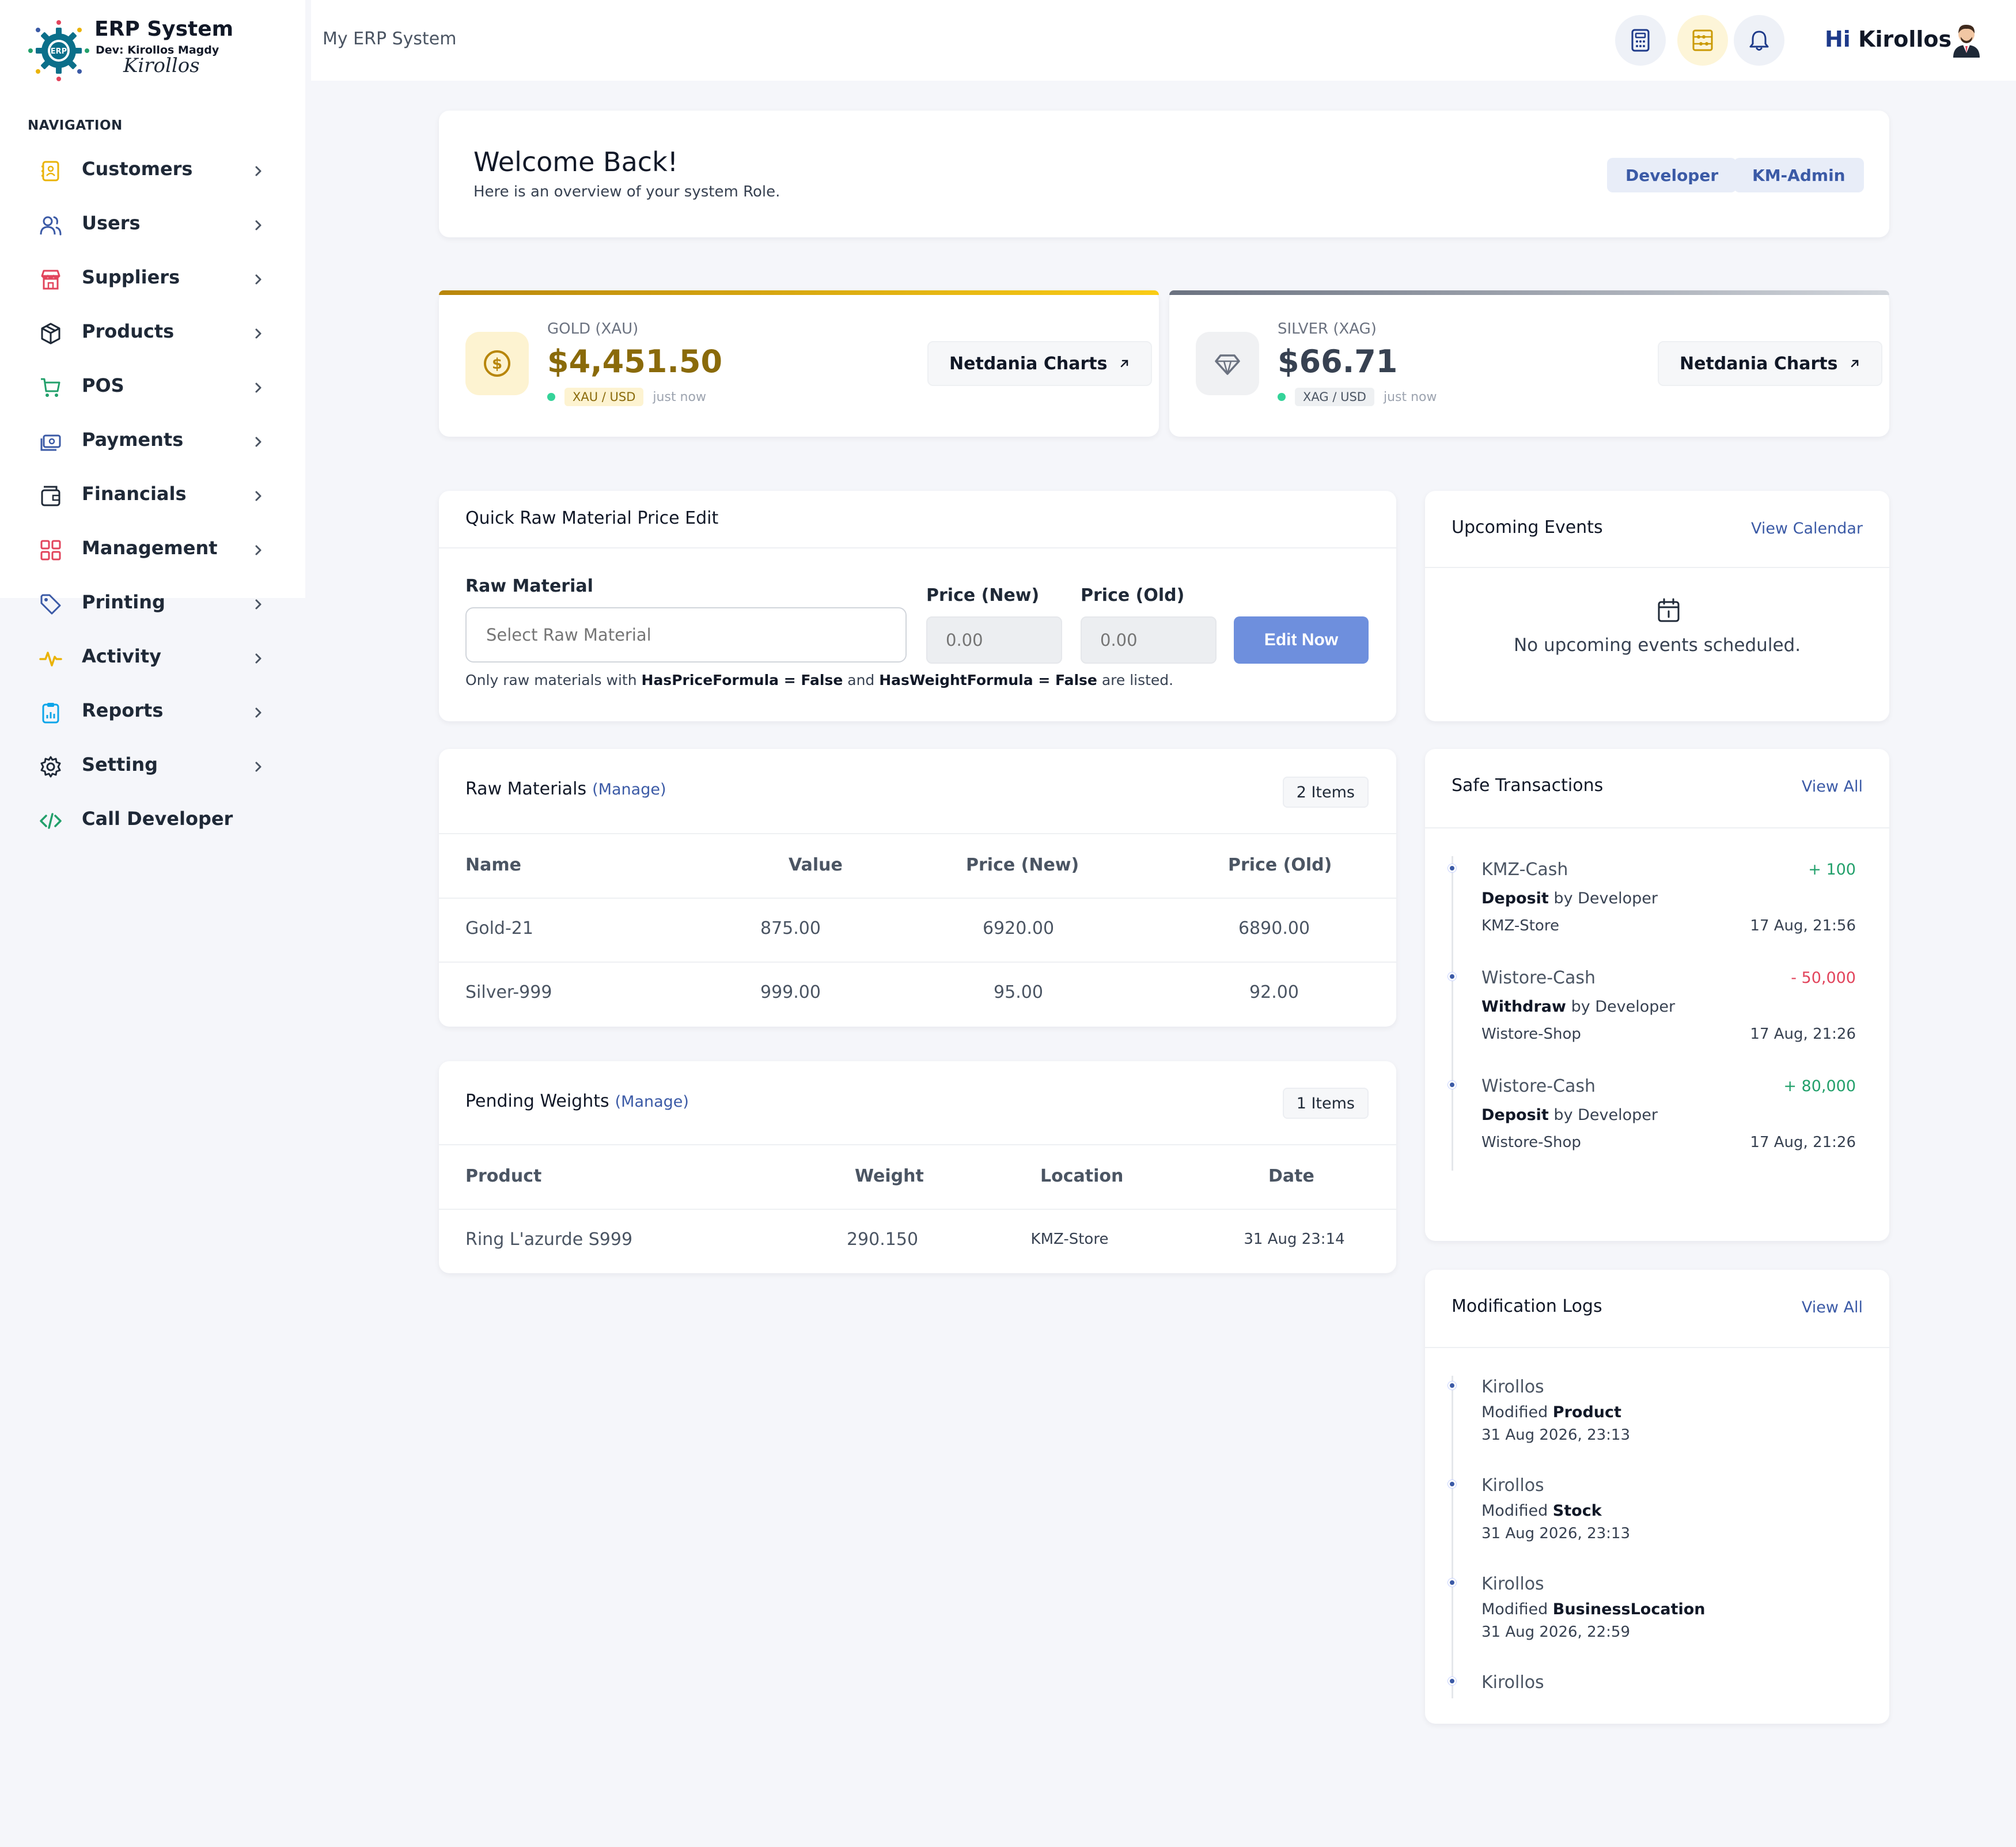 Image resolution: width=2016 pixels, height=1847 pixels. I want to click on gold-netdania-charts-button: Netdania Charts, so click(1040, 363).